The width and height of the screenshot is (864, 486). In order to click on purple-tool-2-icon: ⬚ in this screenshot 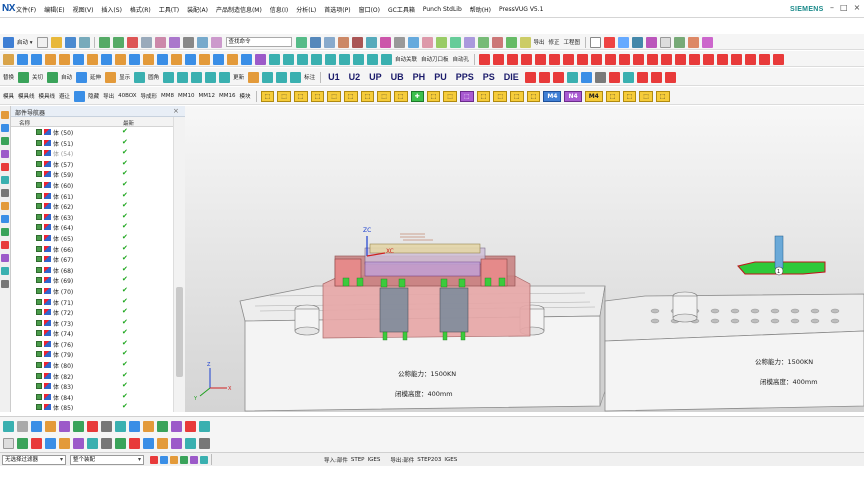, I will do `click(466, 96)`.